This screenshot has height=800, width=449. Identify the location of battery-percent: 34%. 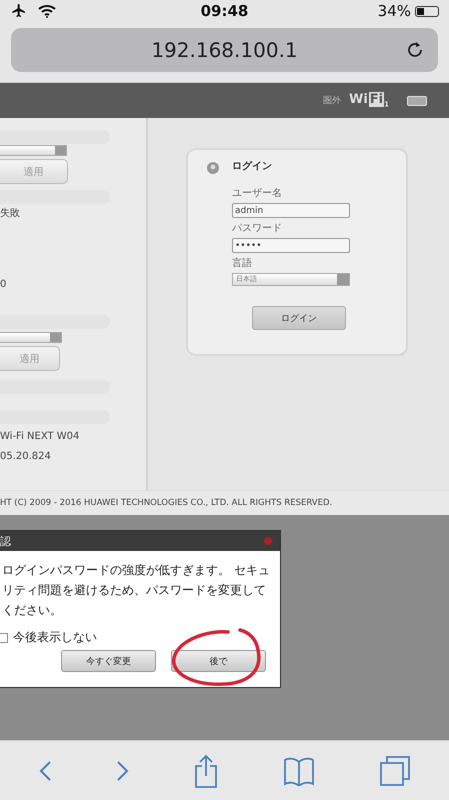
(394, 11).